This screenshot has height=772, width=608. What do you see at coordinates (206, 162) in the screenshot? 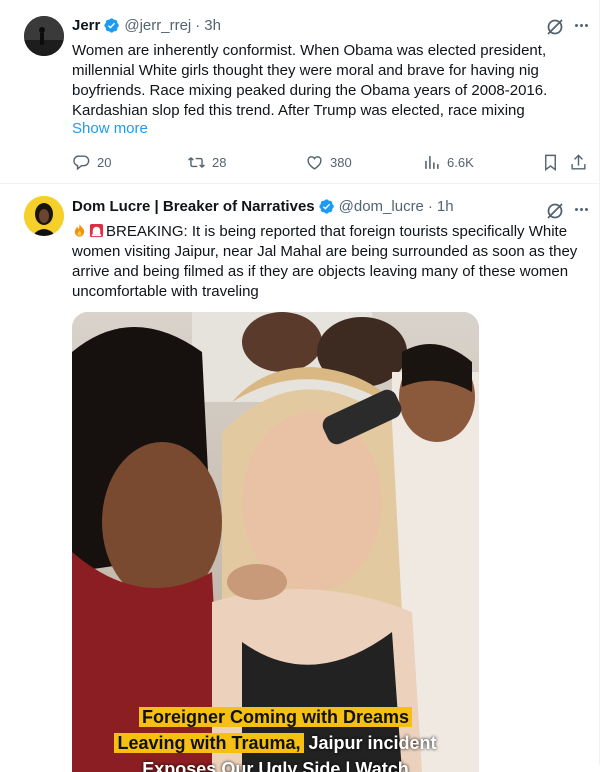
I see `repost-button: 28` at bounding box center [206, 162].